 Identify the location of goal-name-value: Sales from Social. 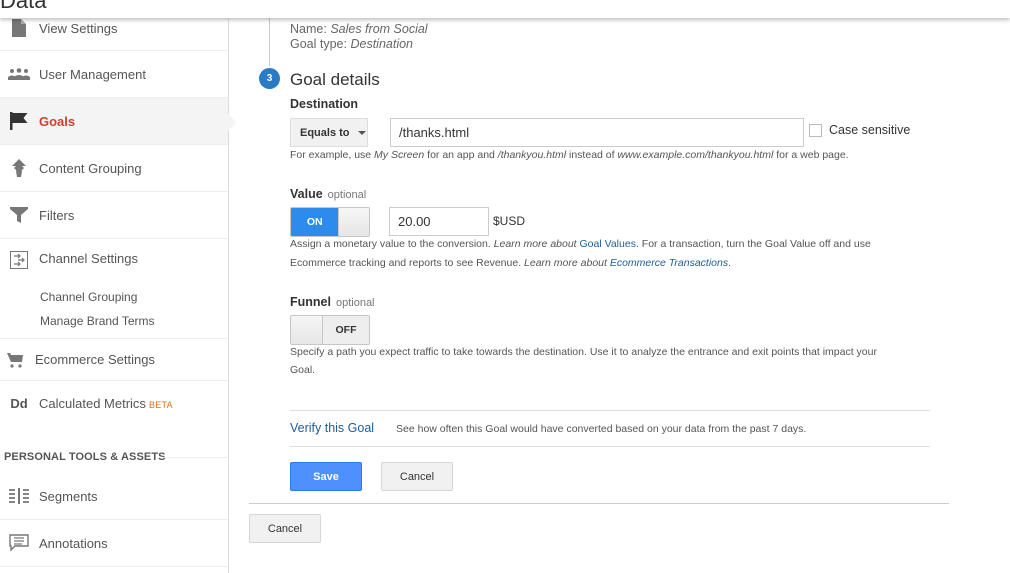
(379, 29).